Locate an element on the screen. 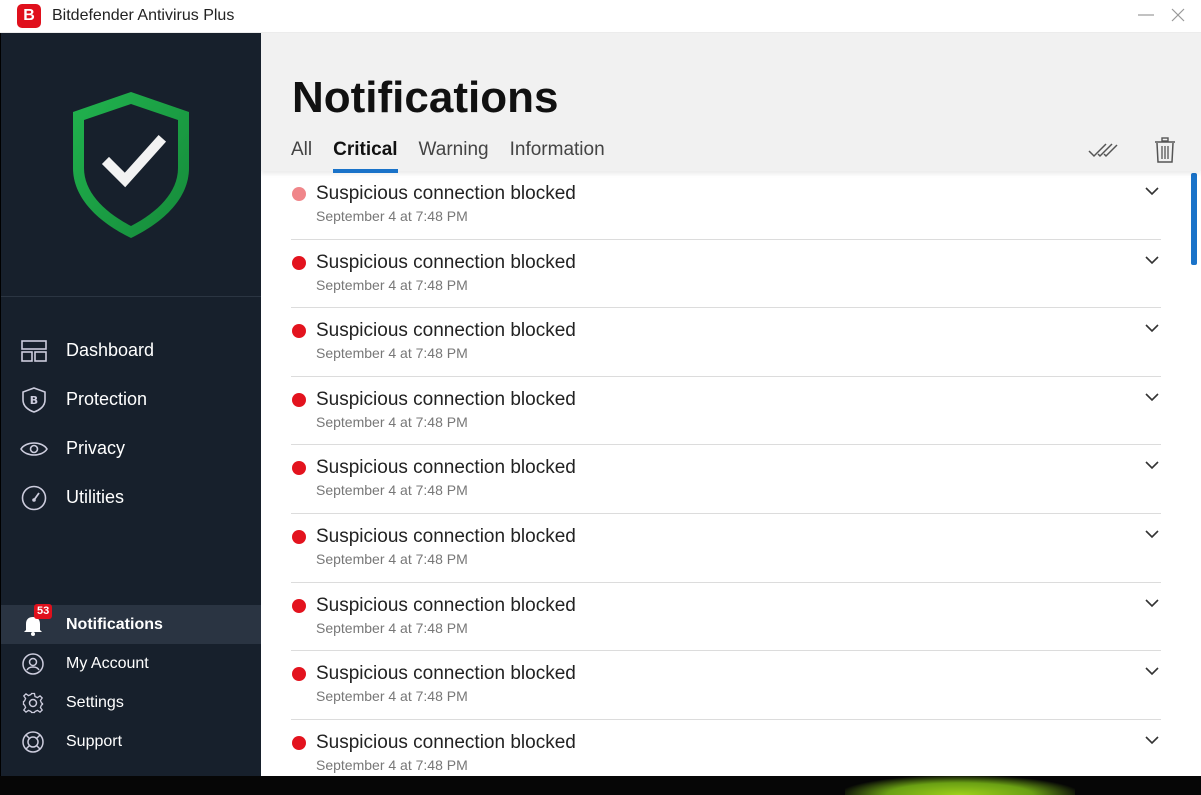 The width and height of the screenshot is (1201, 795). dashboard-icon is located at coordinates (34, 351).